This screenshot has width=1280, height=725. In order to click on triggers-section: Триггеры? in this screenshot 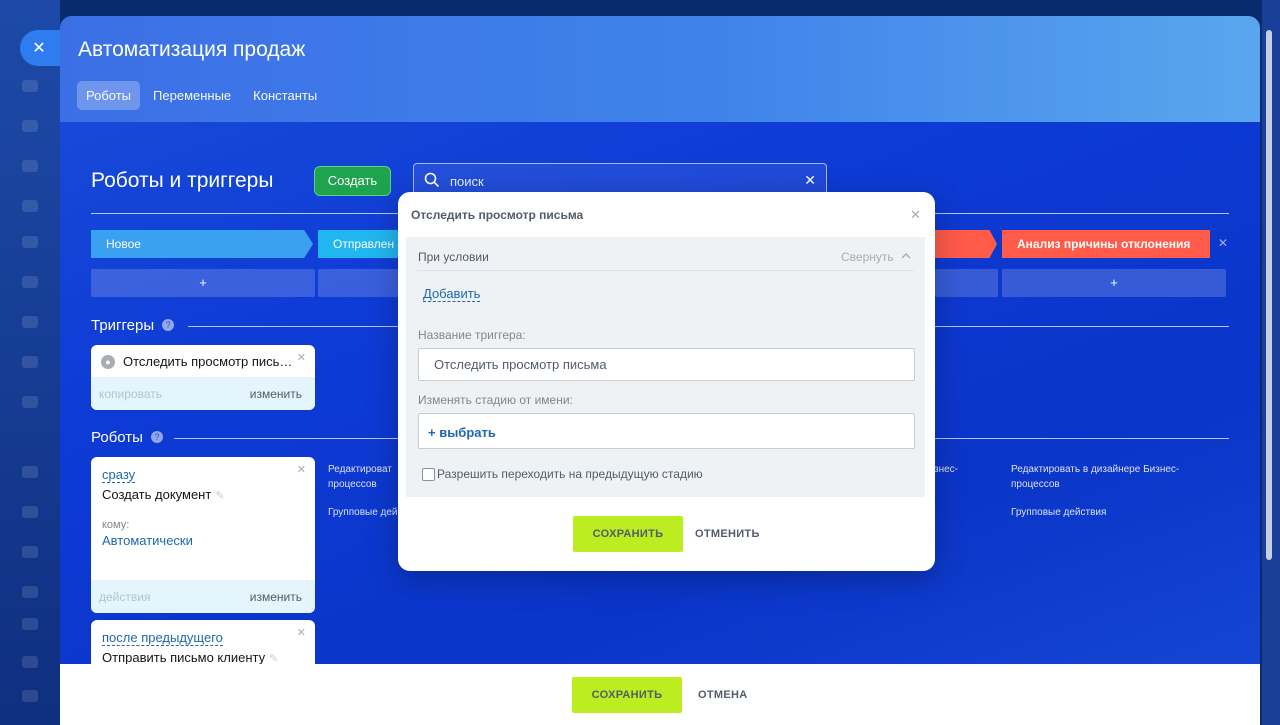, I will do `click(133, 325)`.